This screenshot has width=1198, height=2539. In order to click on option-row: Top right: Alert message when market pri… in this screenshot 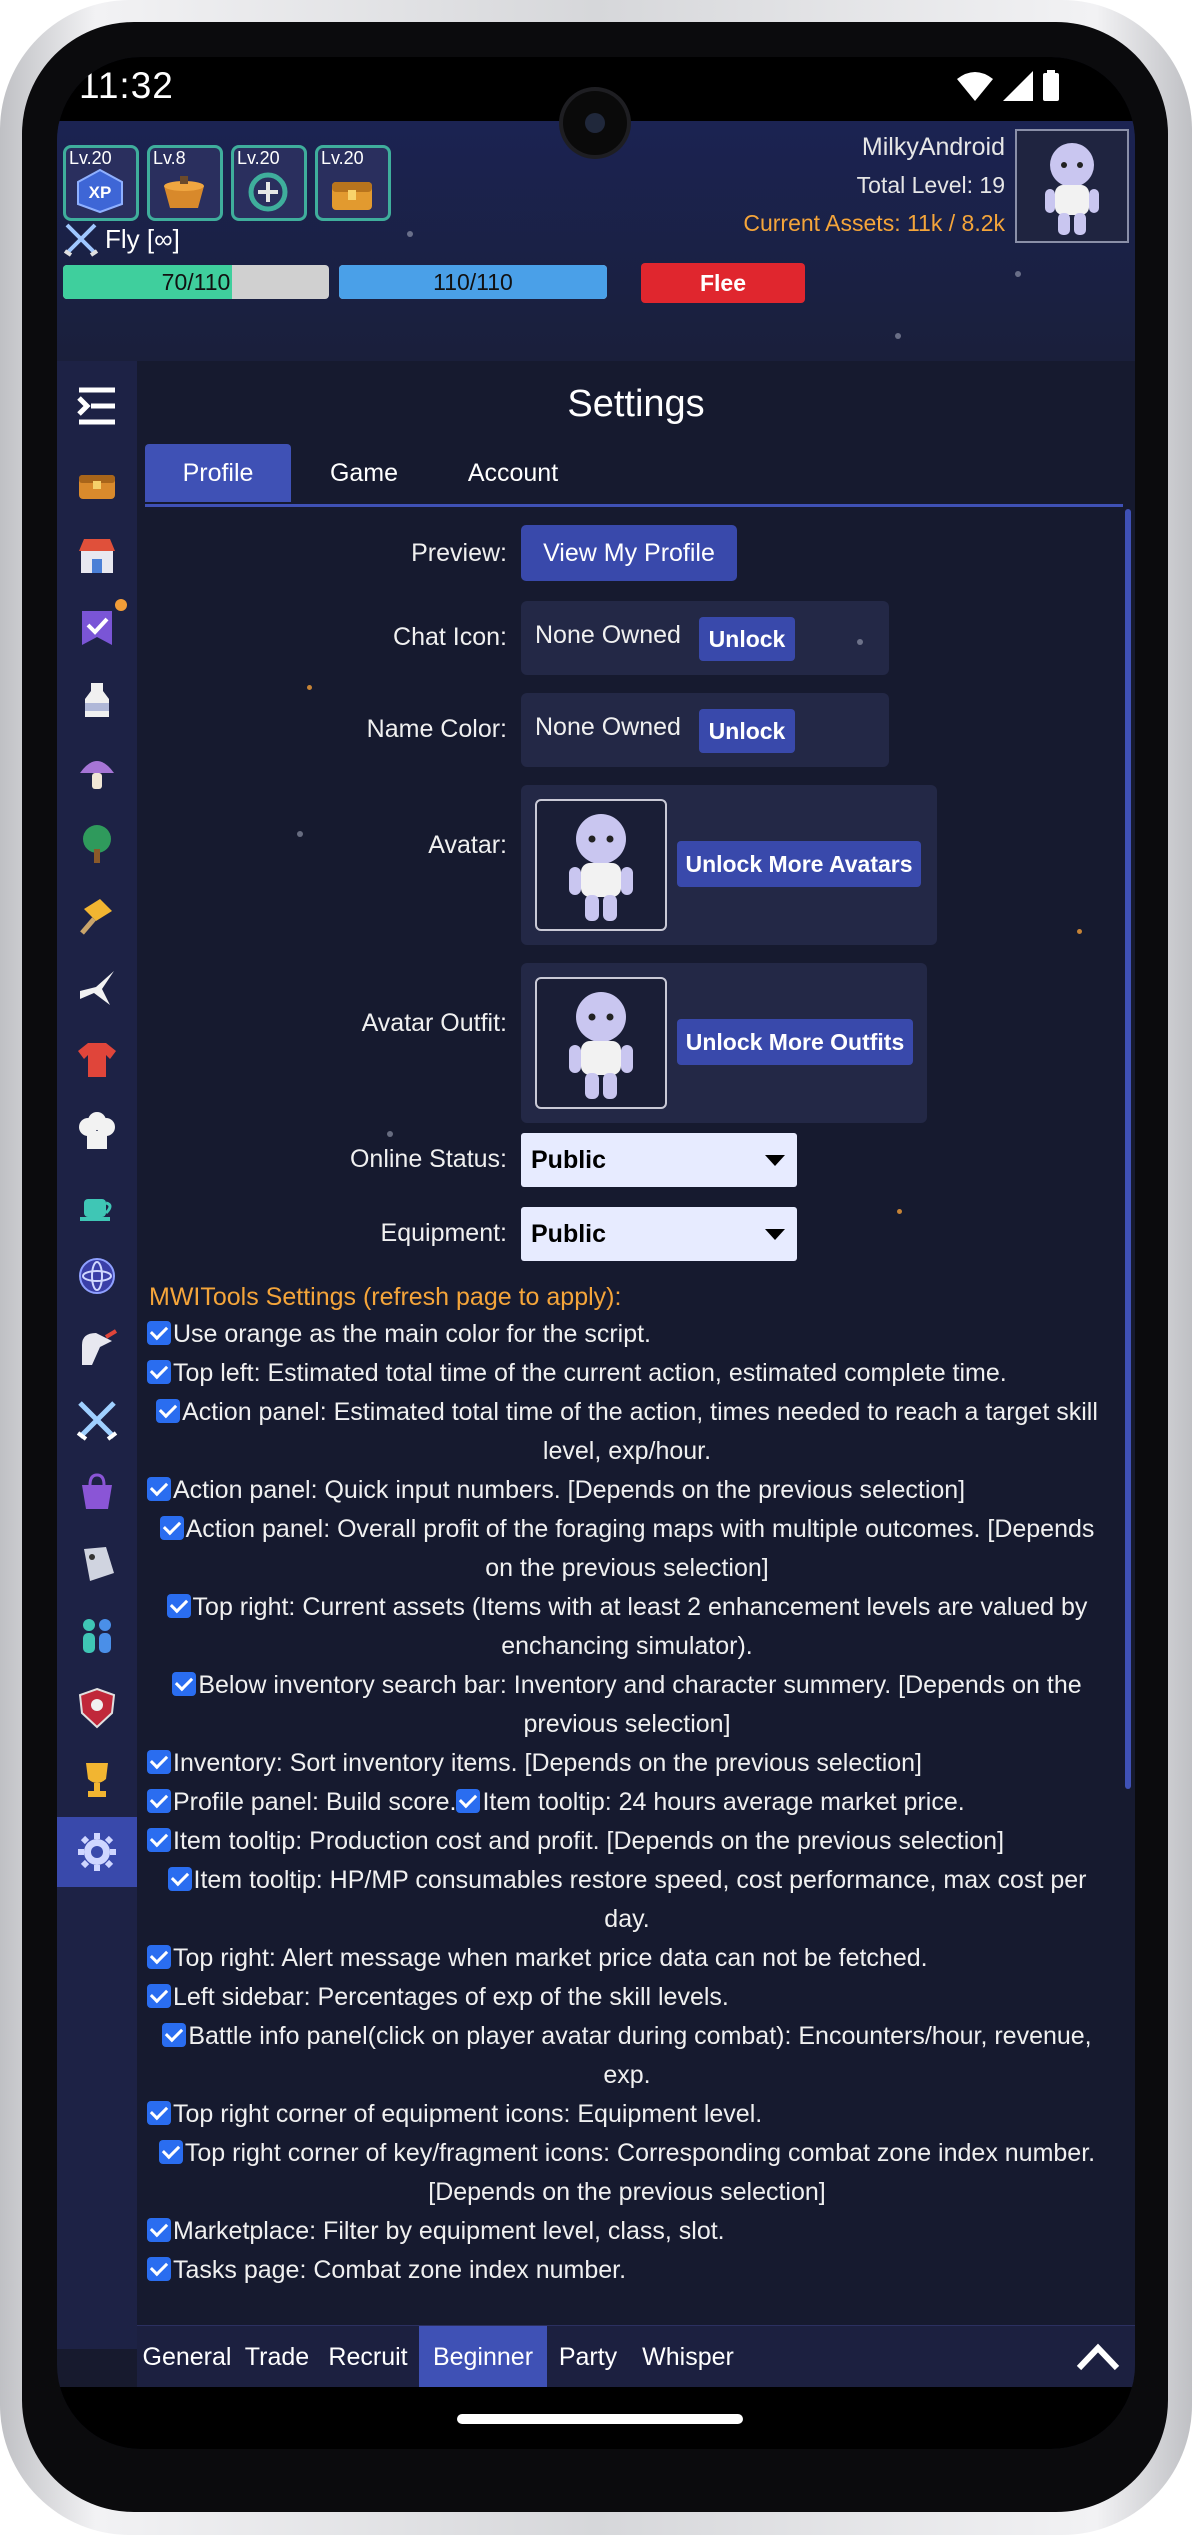, I will do `click(627, 1958)`.